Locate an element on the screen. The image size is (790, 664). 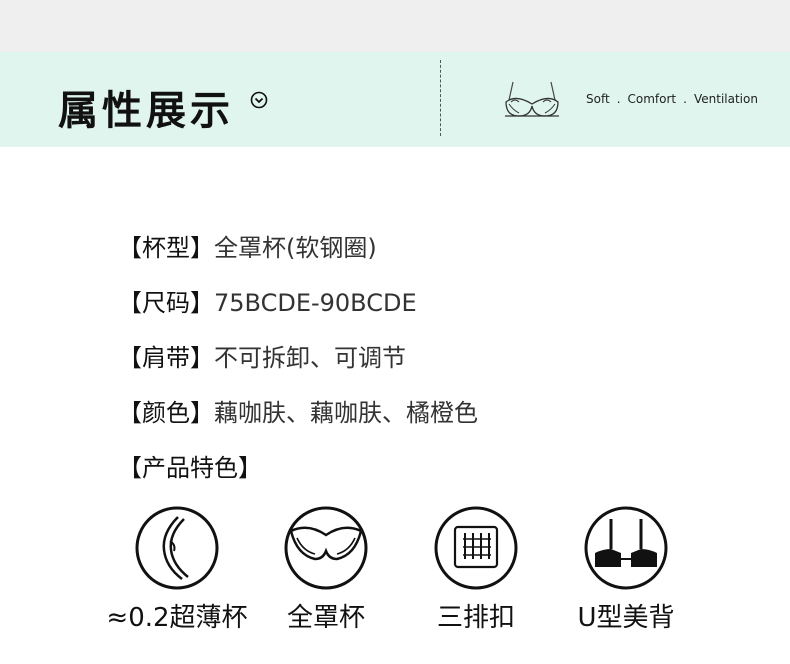
attr-key: 【肩带】 is located at coordinates (166, 358).